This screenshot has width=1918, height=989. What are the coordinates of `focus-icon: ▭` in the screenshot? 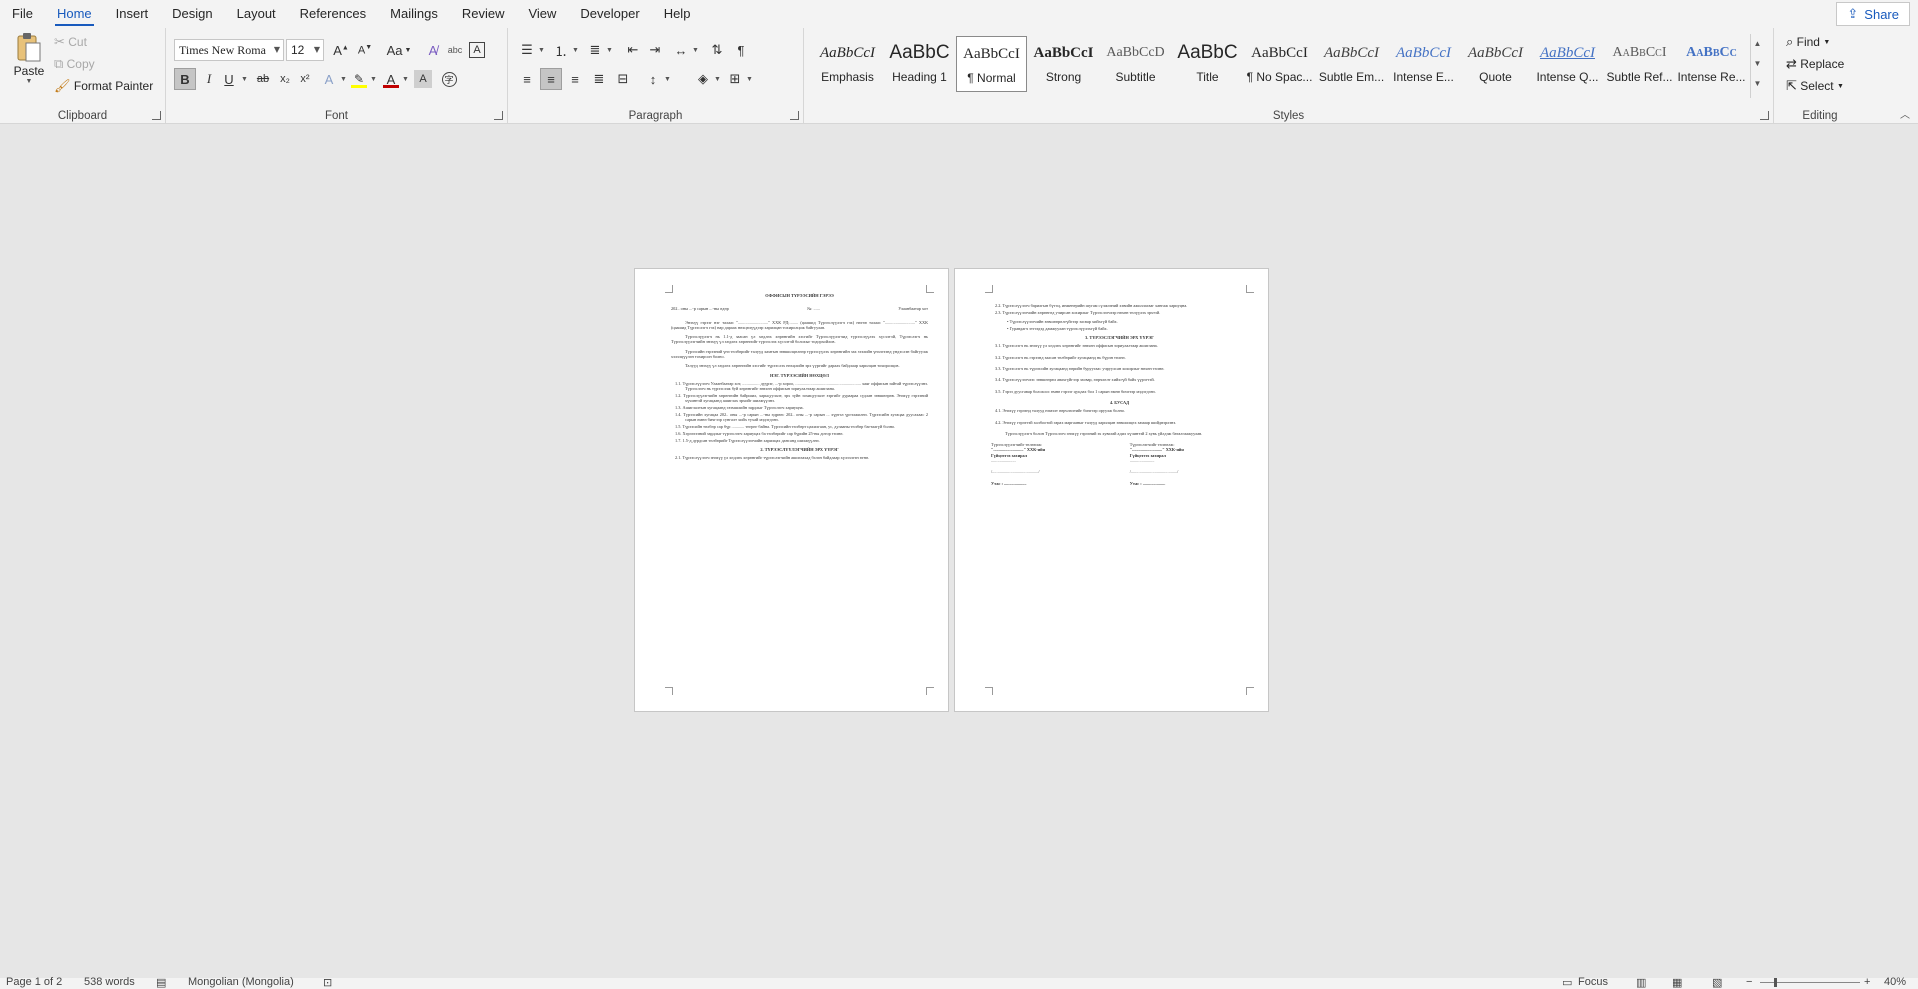 It's located at (1567, 982).